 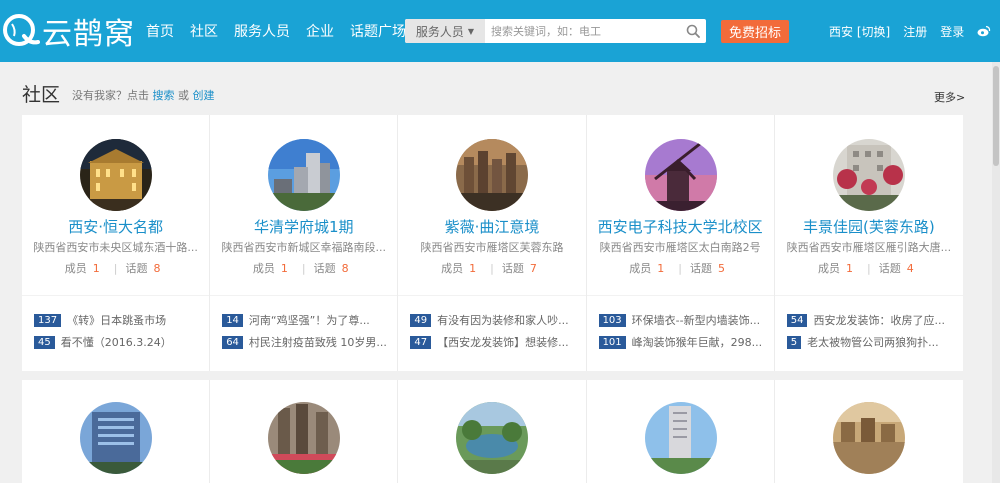 I want to click on hint-or: 或, so click(x=183, y=95).